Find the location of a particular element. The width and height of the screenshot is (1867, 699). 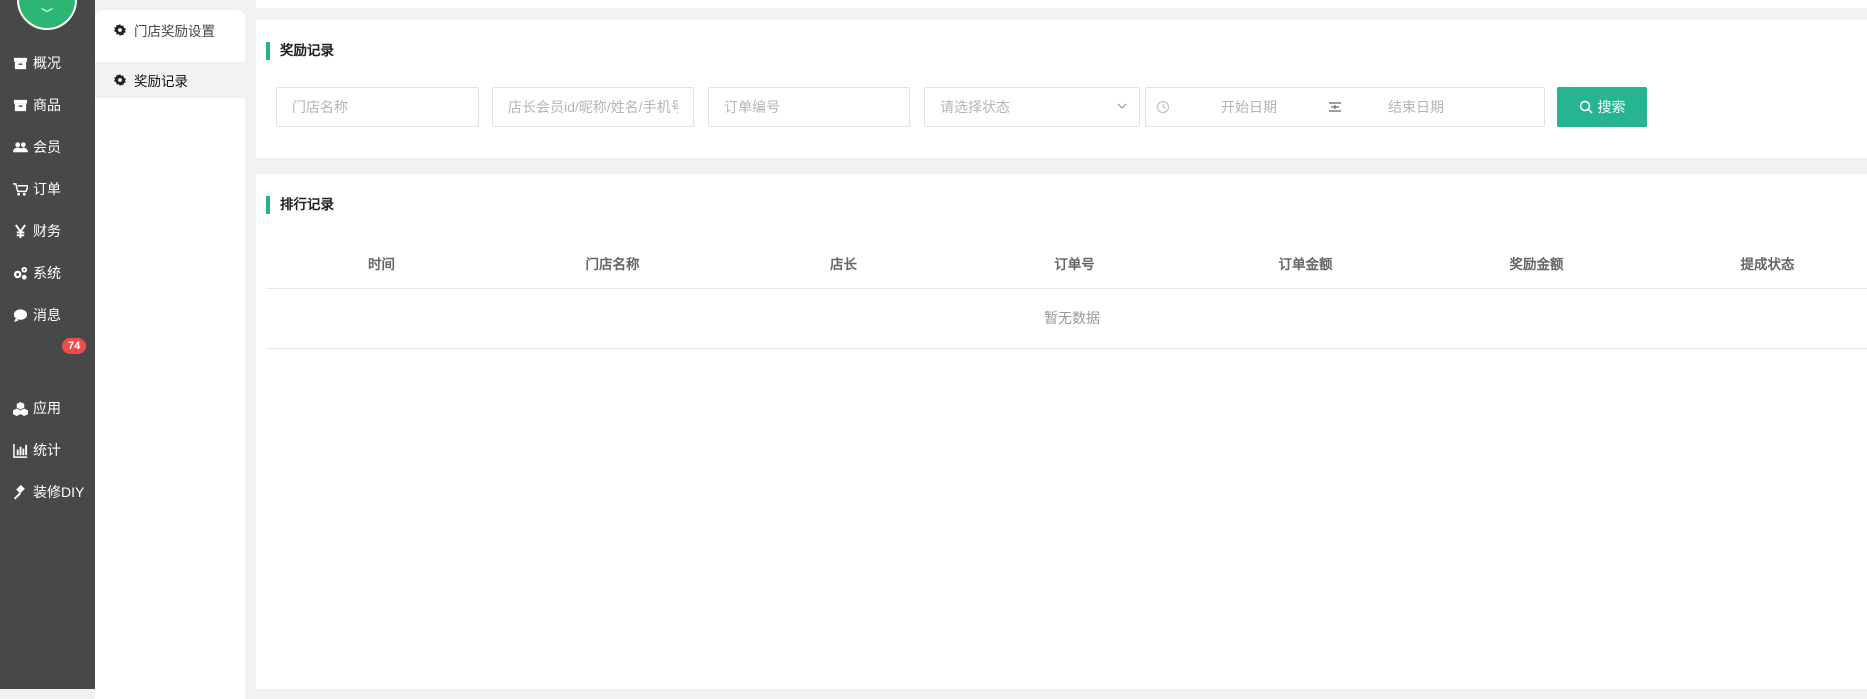

nav-label: 消息 is located at coordinates (47, 315).